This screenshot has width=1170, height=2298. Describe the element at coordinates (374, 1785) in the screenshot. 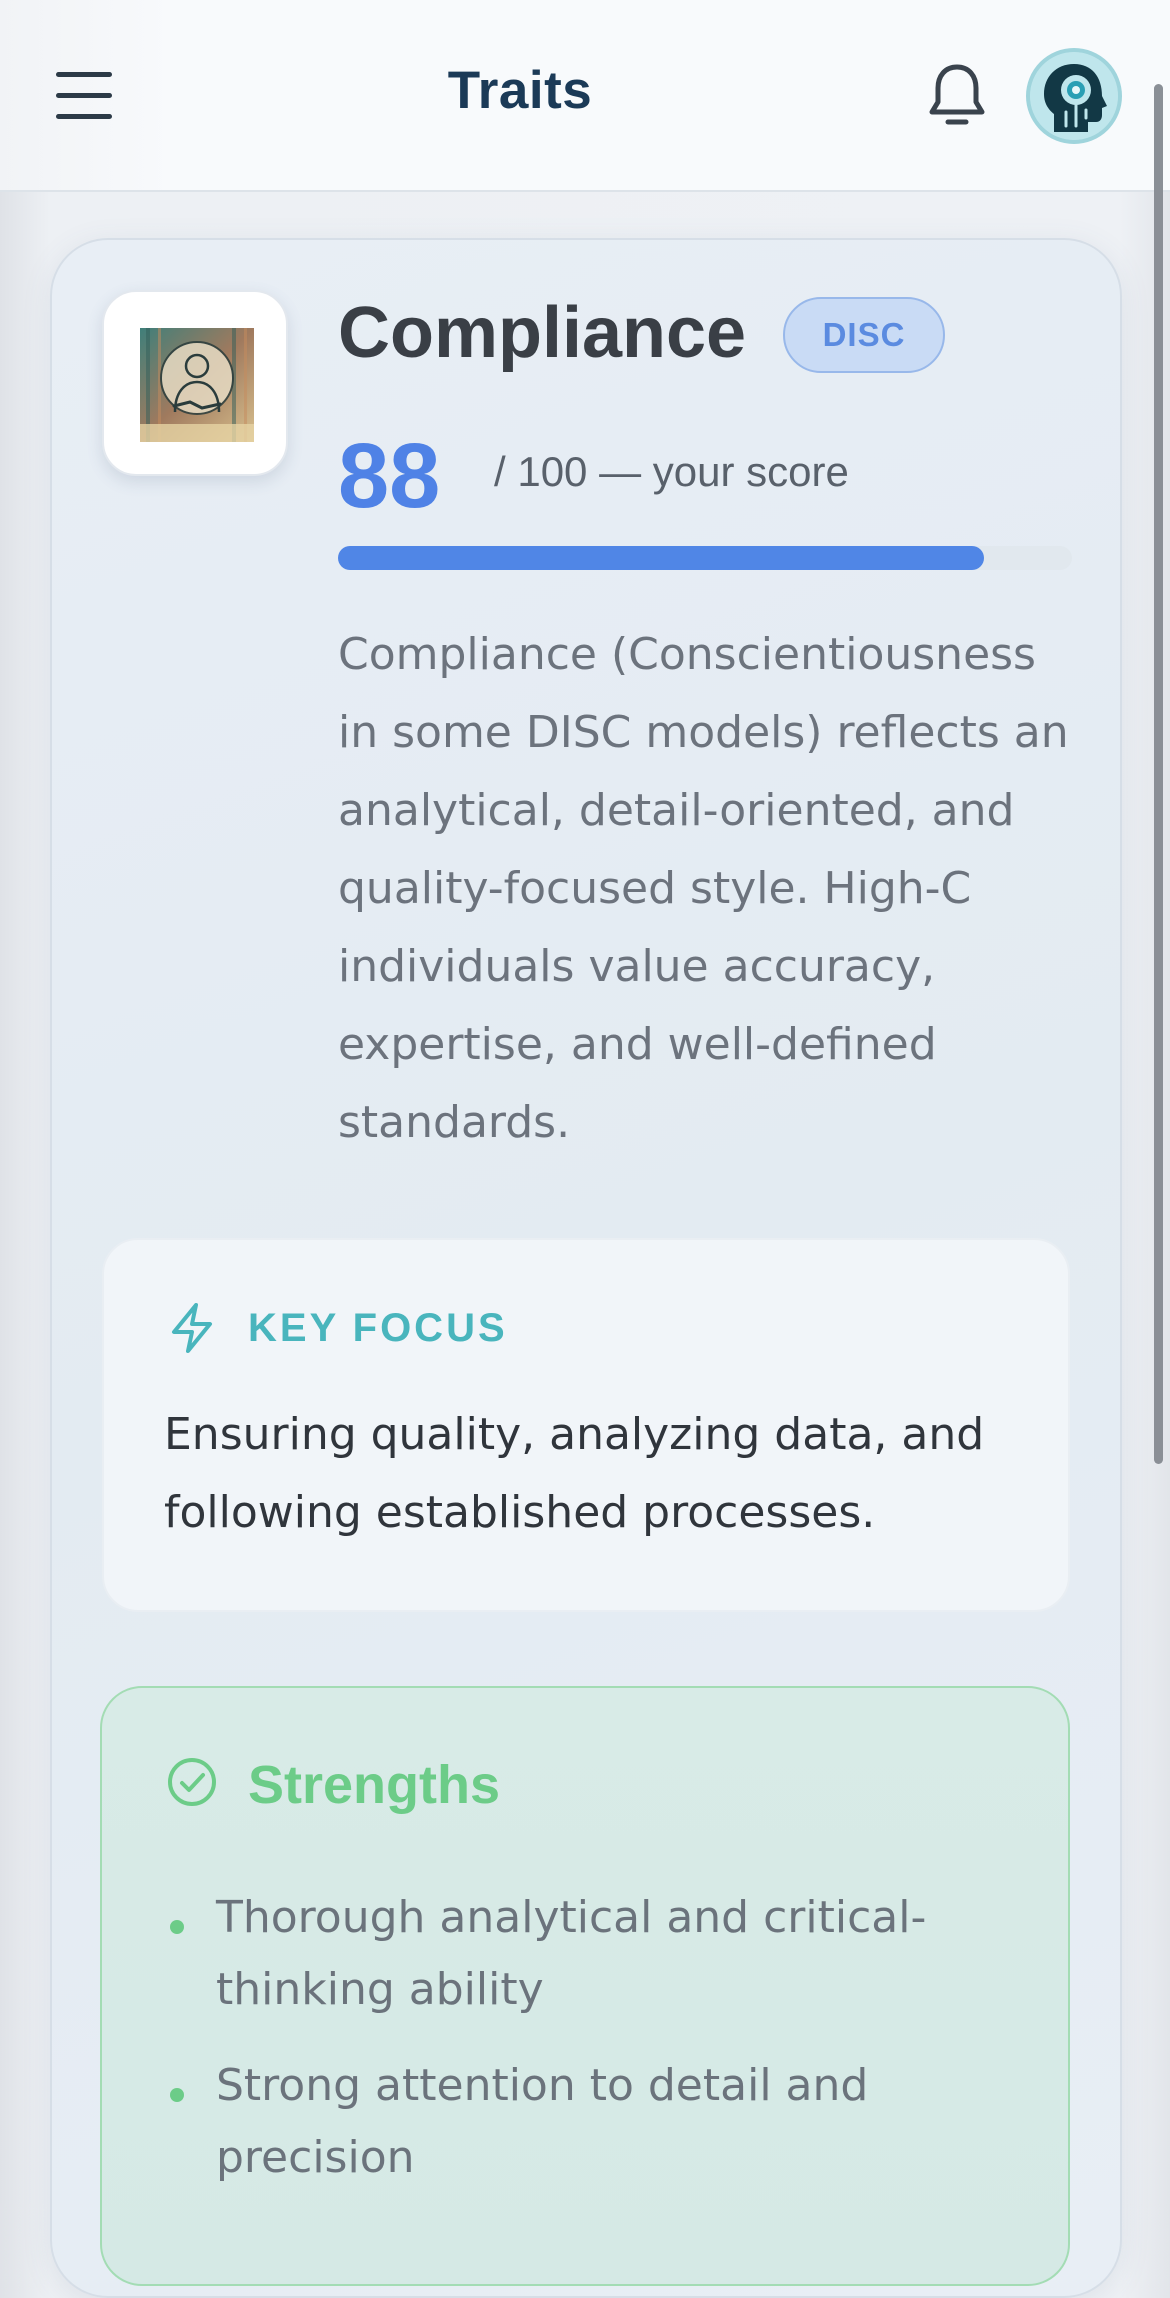

I see `strengths-title: Strengths` at that location.